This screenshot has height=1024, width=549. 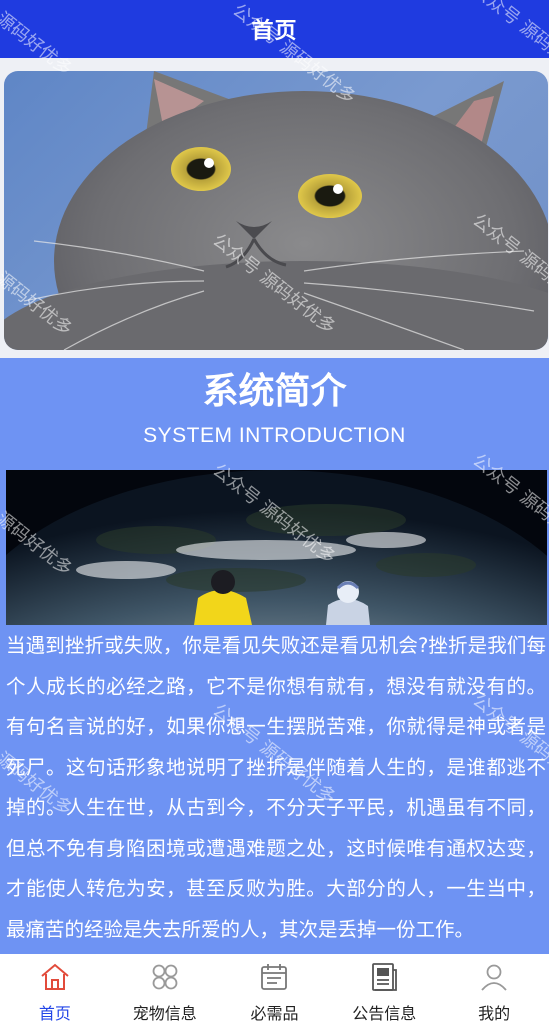 I want to click on grid-icon, so click(x=165, y=977).